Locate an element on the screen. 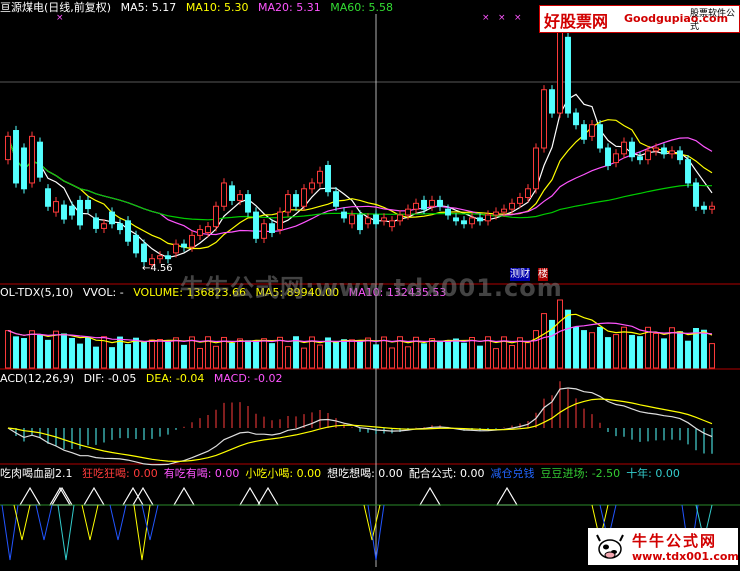 Image resolution: width=740 pixels, height=571 pixels. ma20-label: MA20: 5.31 is located at coordinates (289, 7).